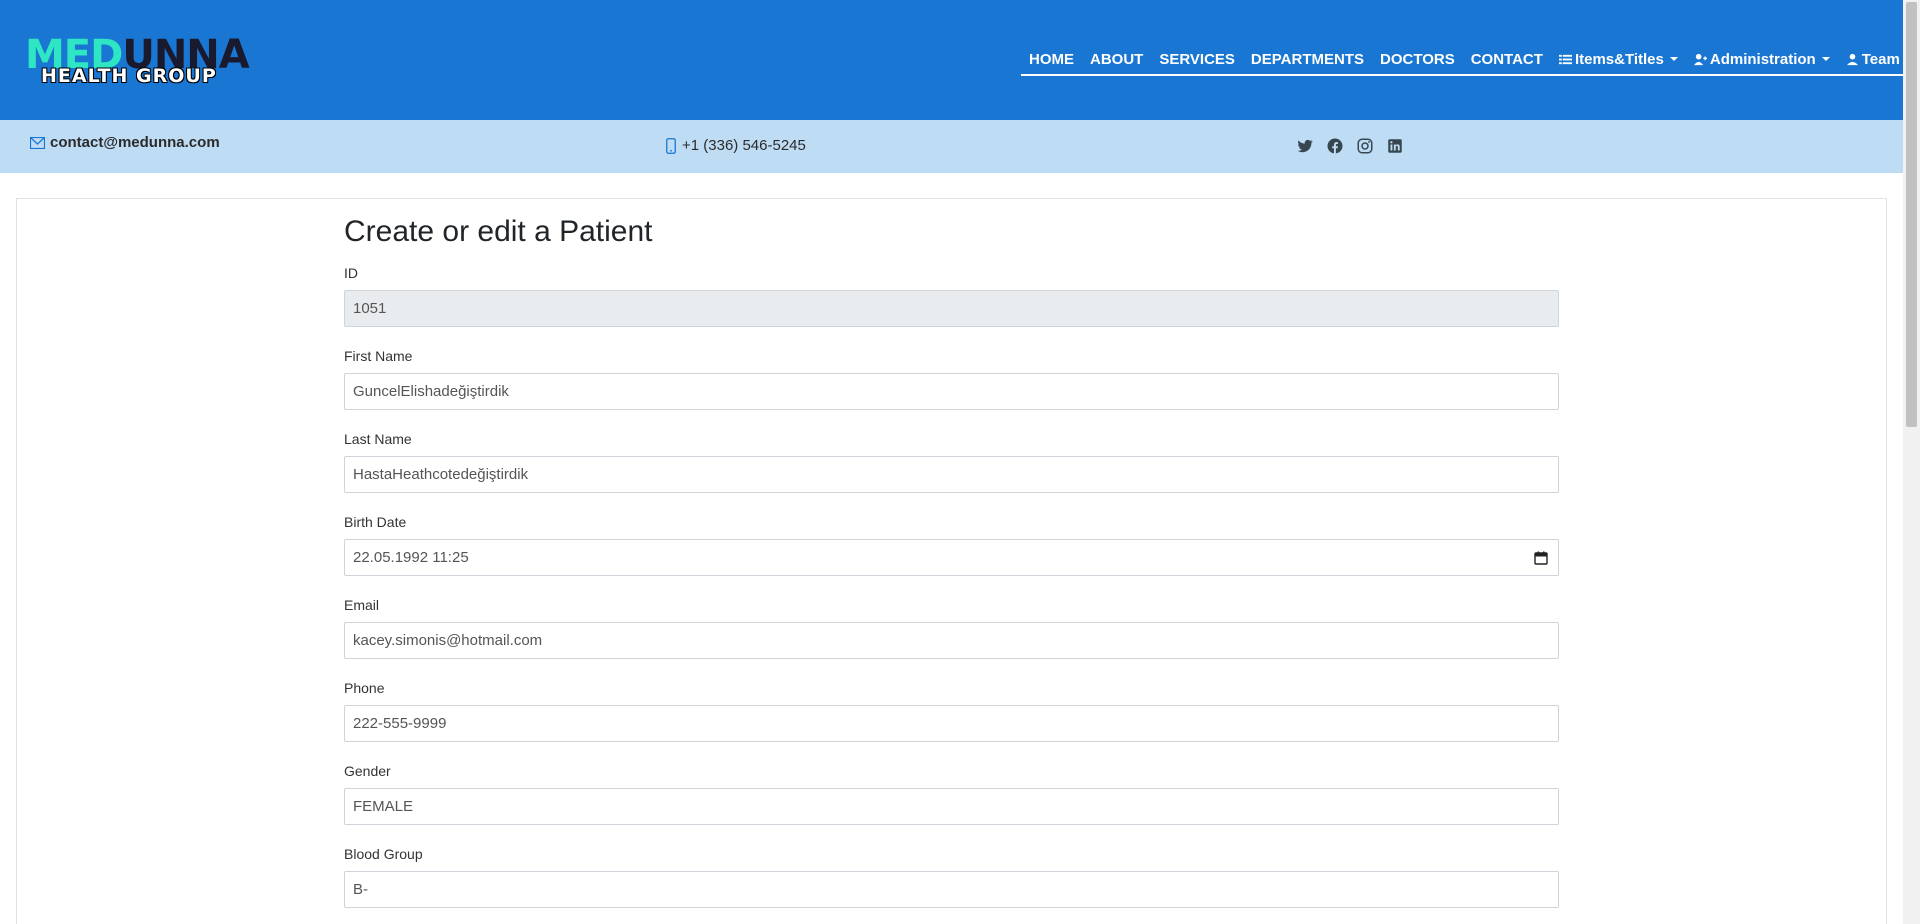 This screenshot has height=924, width=1920. Describe the element at coordinates (951, 391) in the screenshot. I see `first-name-field: GuncelElishadeğiştirdik` at that location.